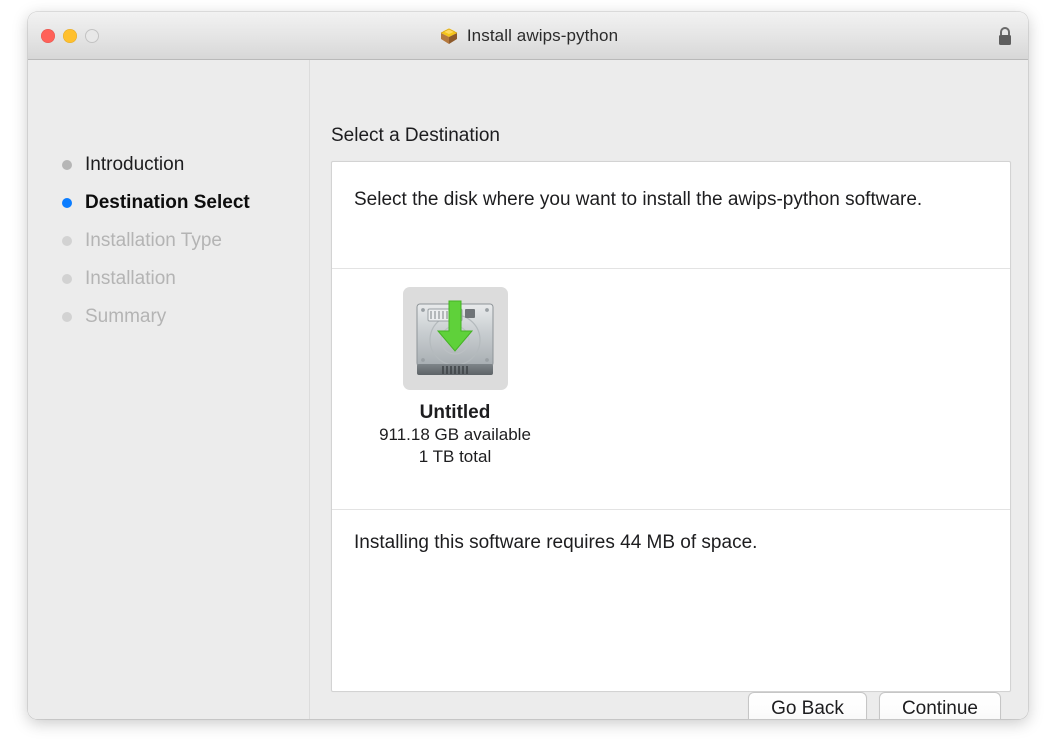 The width and height of the screenshot is (1056, 744). Describe the element at coordinates (168, 317) in the screenshot. I see `sidebar-item-summary: Summary` at that location.